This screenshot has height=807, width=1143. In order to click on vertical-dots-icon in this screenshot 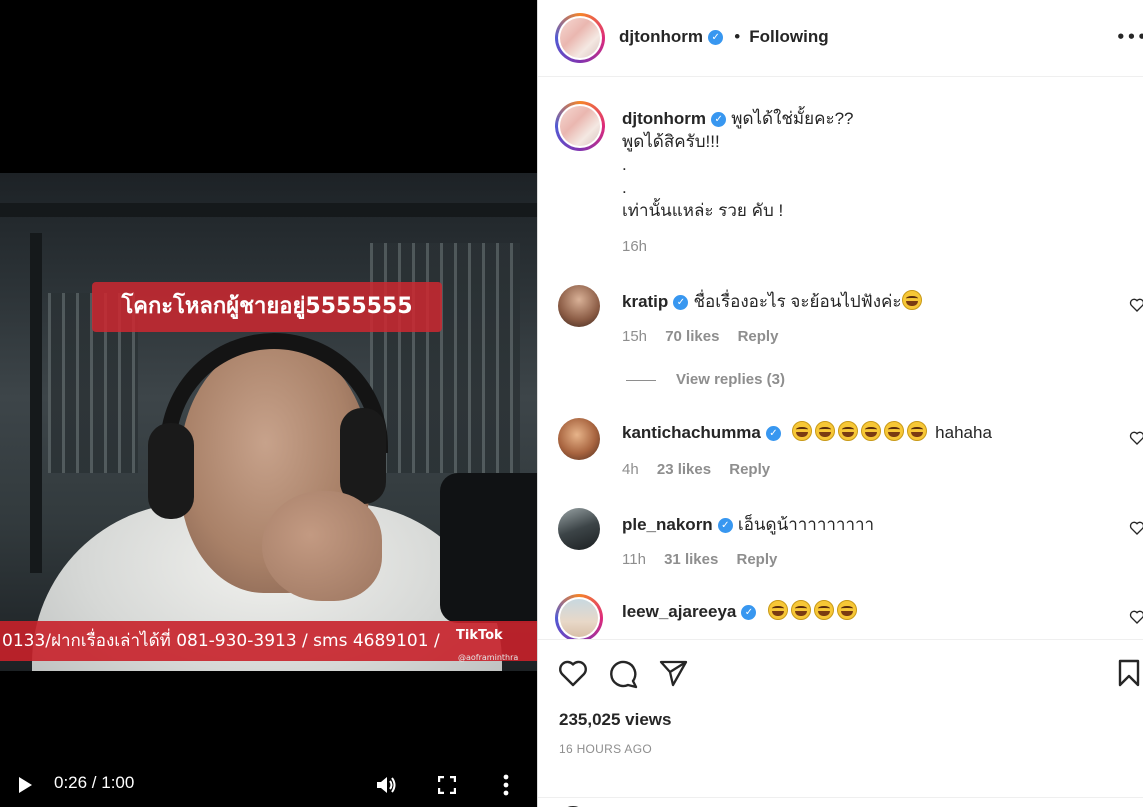, I will do `click(506, 785)`.